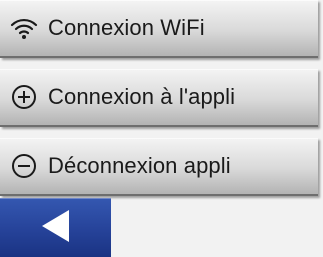  What do you see at coordinates (24, 97) in the screenshot?
I see `plus-circle-icon` at bounding box center [24, 97].